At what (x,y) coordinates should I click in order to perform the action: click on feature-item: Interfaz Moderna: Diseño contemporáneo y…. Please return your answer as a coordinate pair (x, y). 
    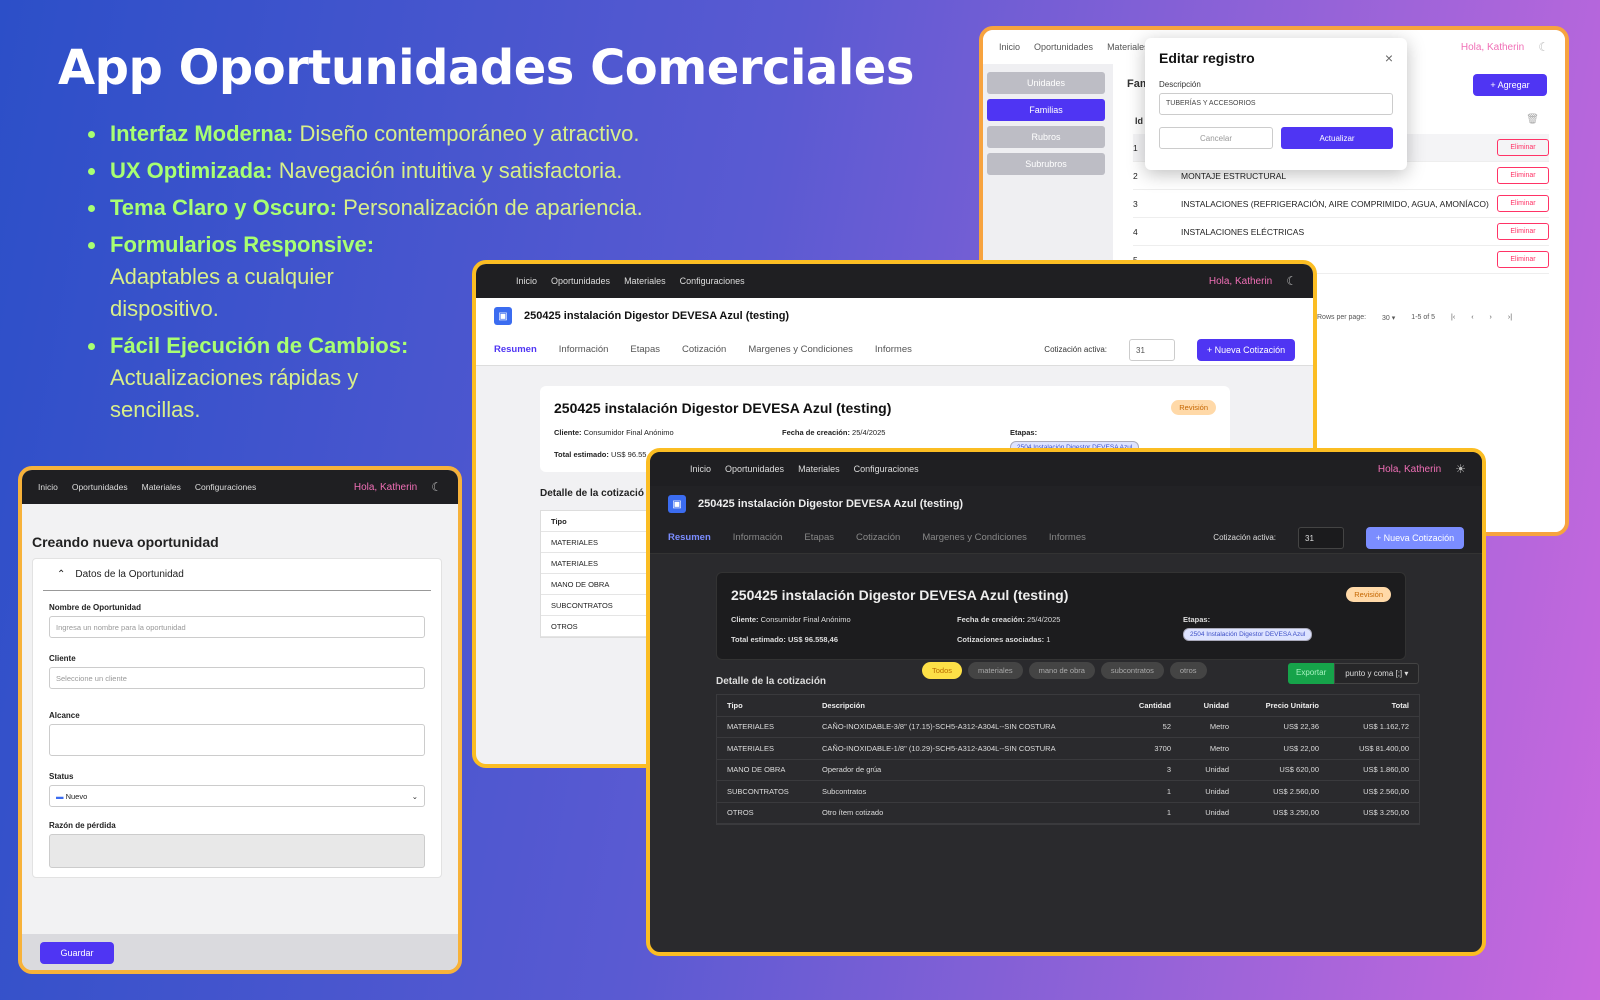
    Looking at the image, I should click on (413, 134).